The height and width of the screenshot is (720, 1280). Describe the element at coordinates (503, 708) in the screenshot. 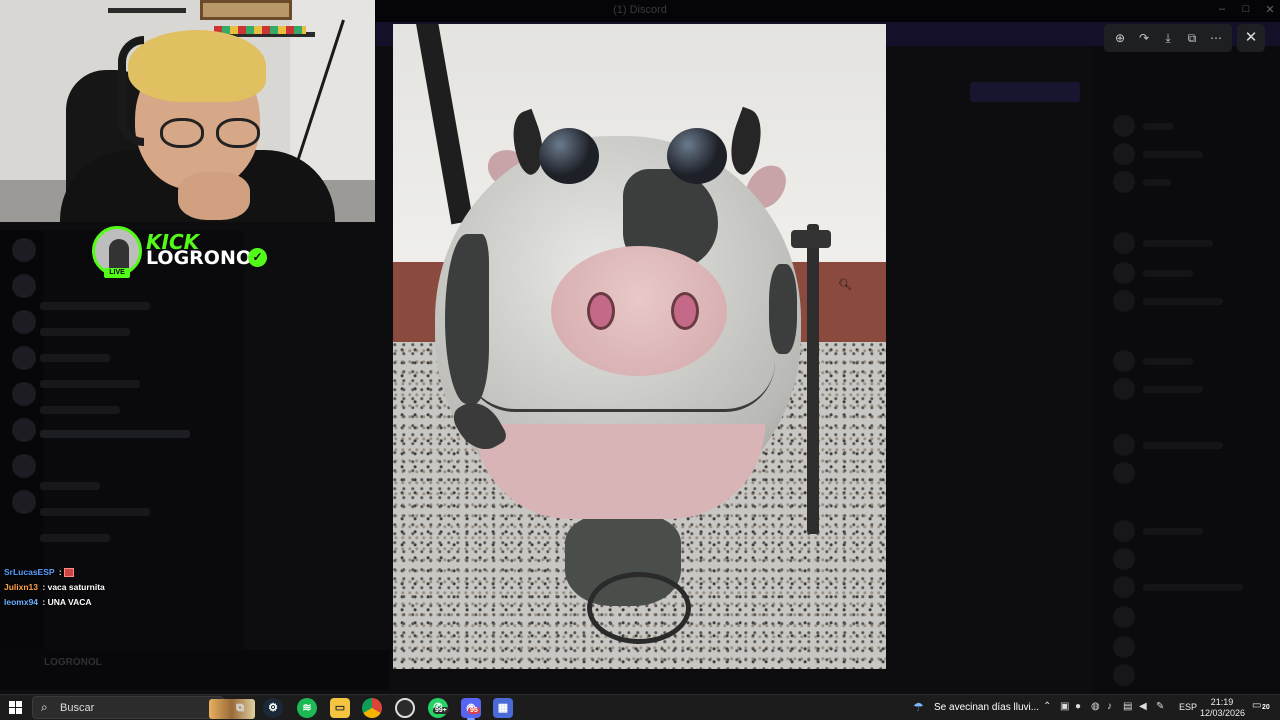

I see `calculator-icon: ▦` at that location.